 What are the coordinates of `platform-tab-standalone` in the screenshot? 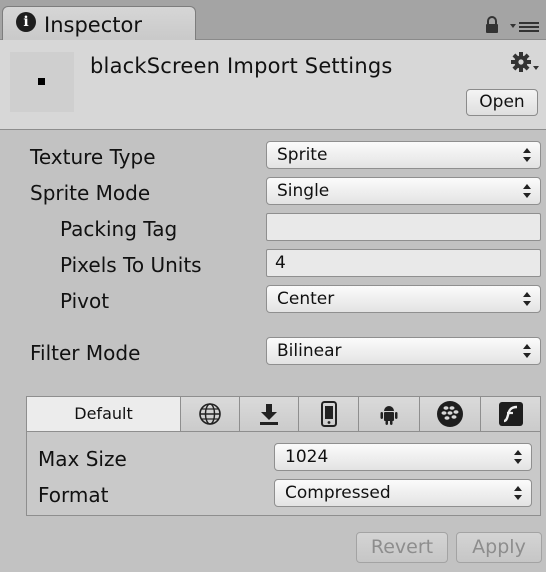 It's located at (269, 414).